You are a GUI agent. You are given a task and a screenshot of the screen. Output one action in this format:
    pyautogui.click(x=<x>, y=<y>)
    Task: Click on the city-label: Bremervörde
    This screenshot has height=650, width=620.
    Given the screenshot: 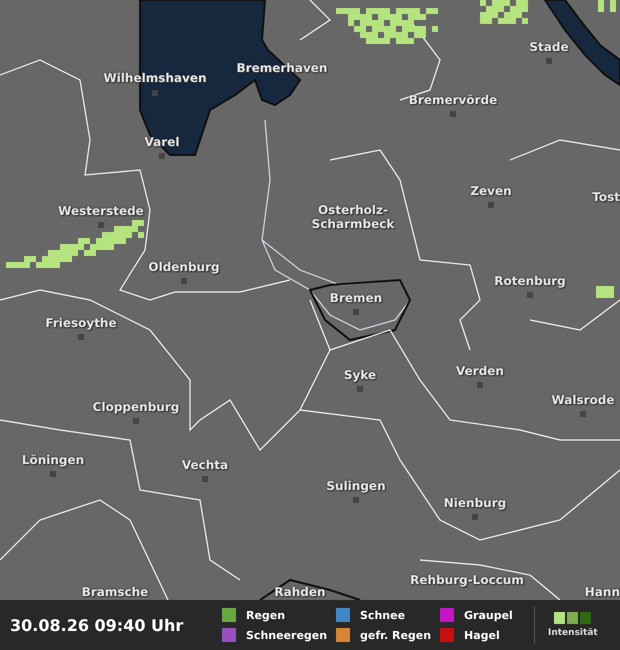 What is the action you would take?
    pyautogui.click(x=453, y=100)
    